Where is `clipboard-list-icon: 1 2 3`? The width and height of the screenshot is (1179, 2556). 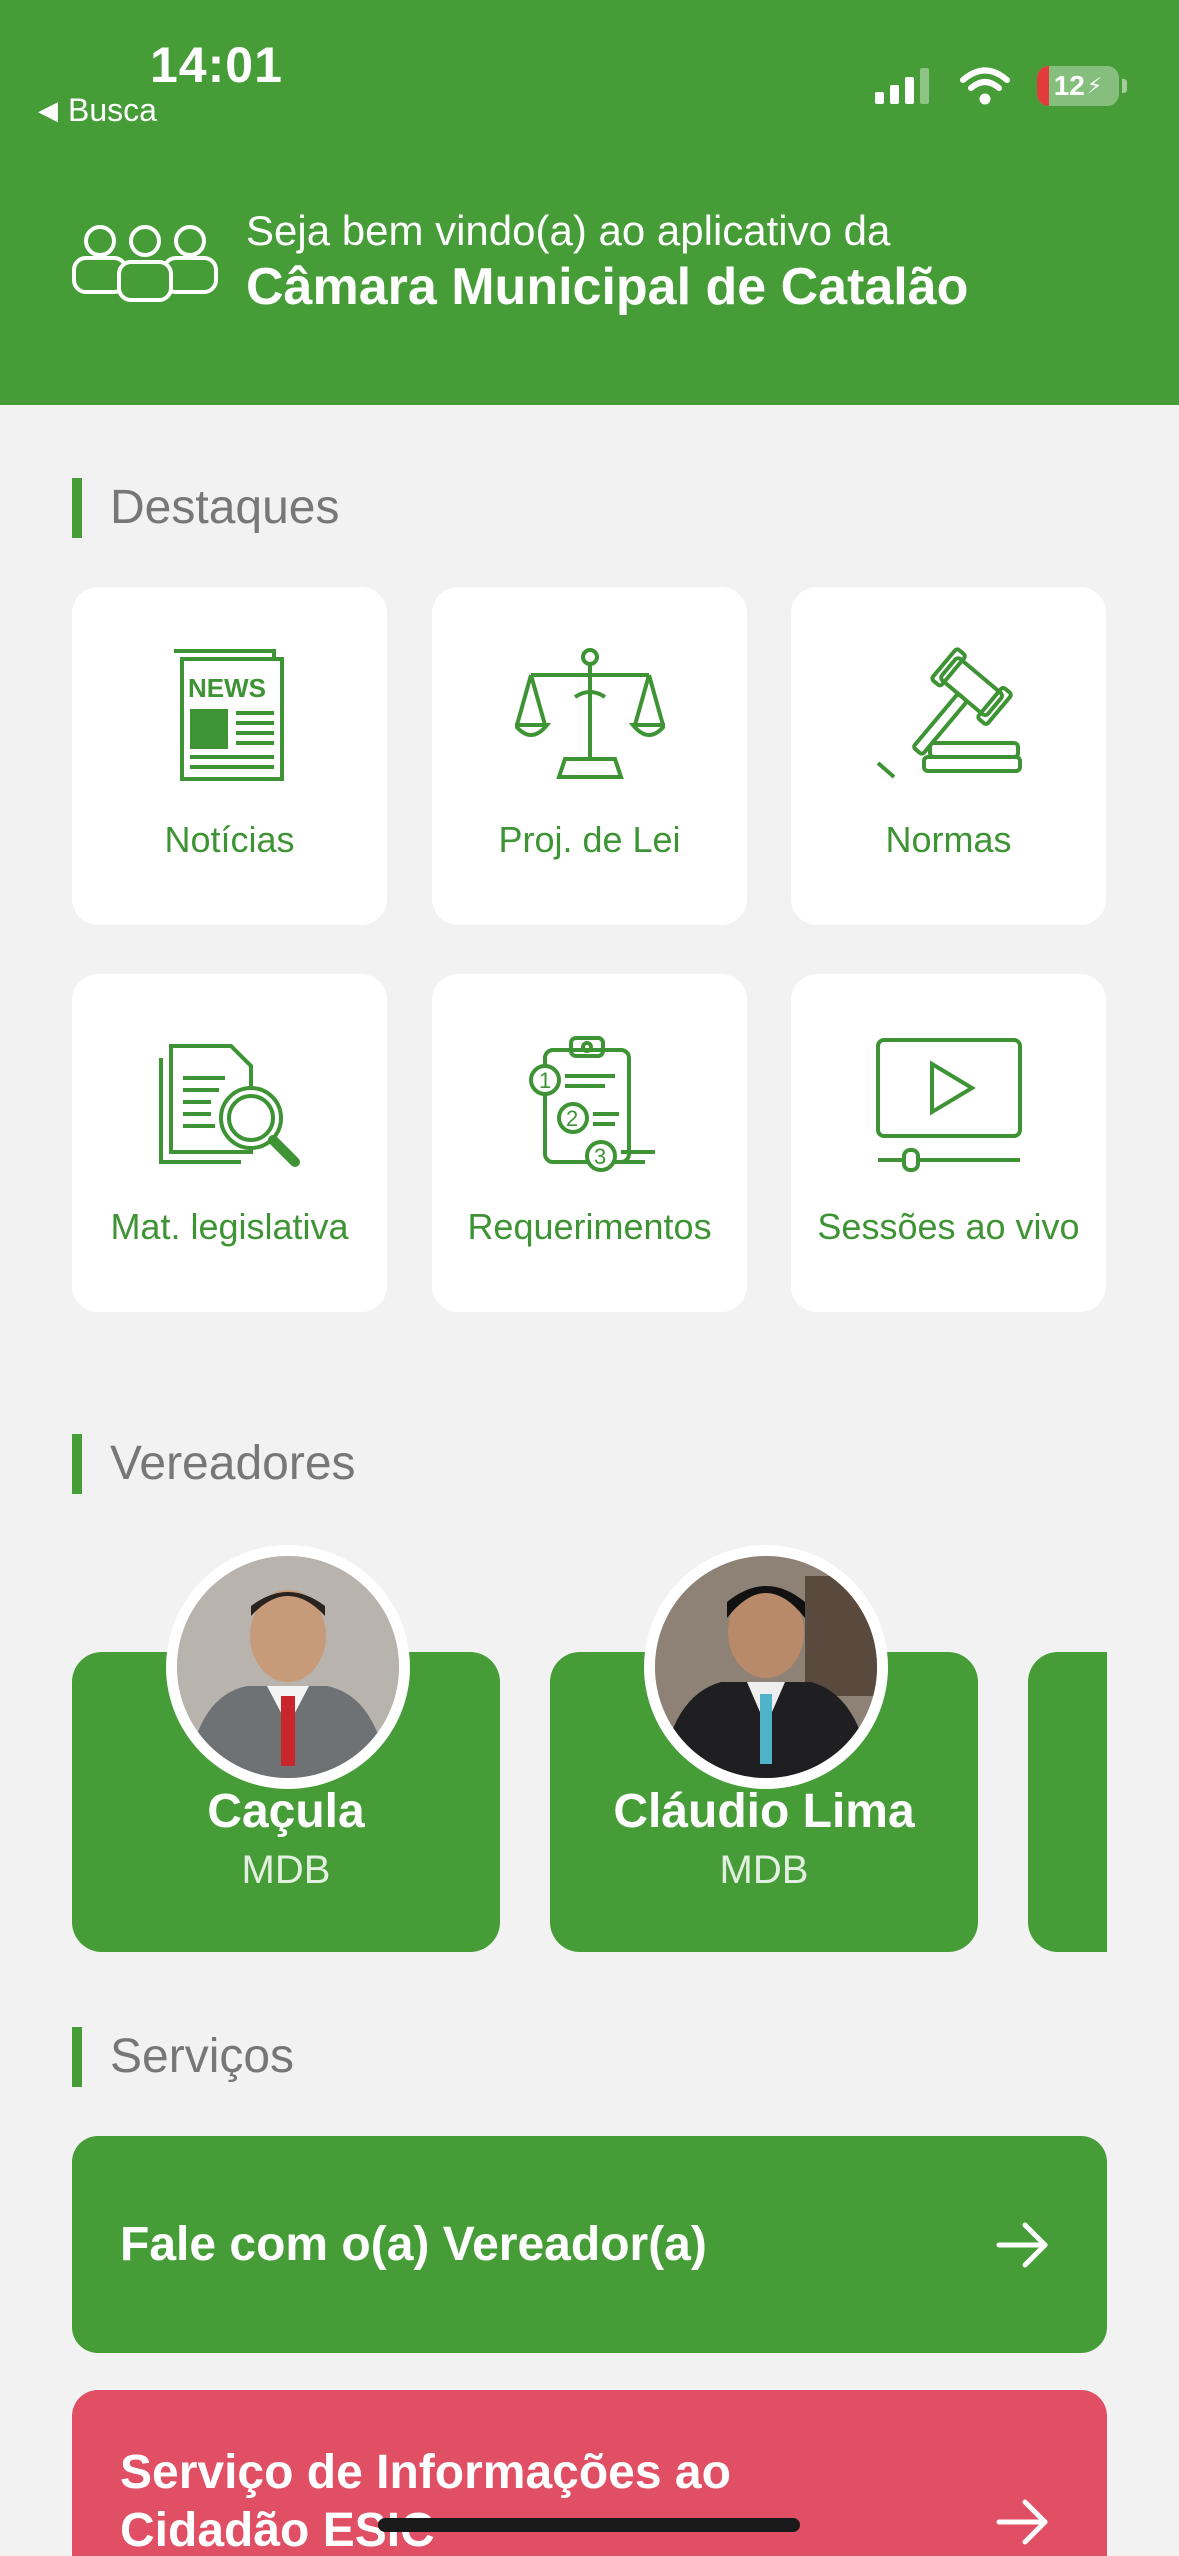 clipboard-list-icon: 1 2 3 is located at coordinates (591, 1104).